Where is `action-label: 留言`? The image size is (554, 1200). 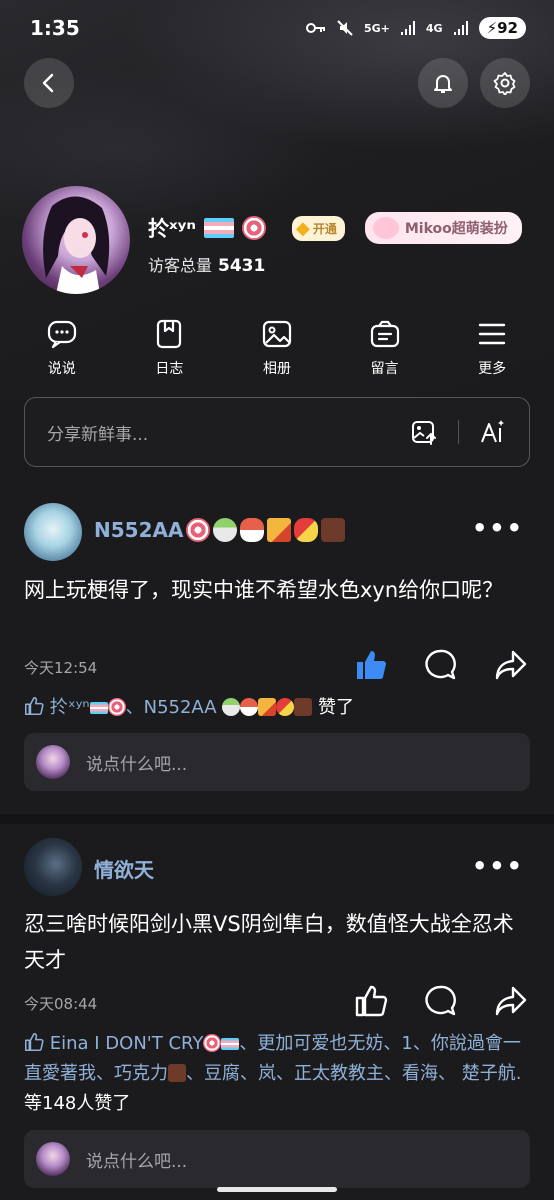 action-label: 留言 is located at coordinates (384, 369).